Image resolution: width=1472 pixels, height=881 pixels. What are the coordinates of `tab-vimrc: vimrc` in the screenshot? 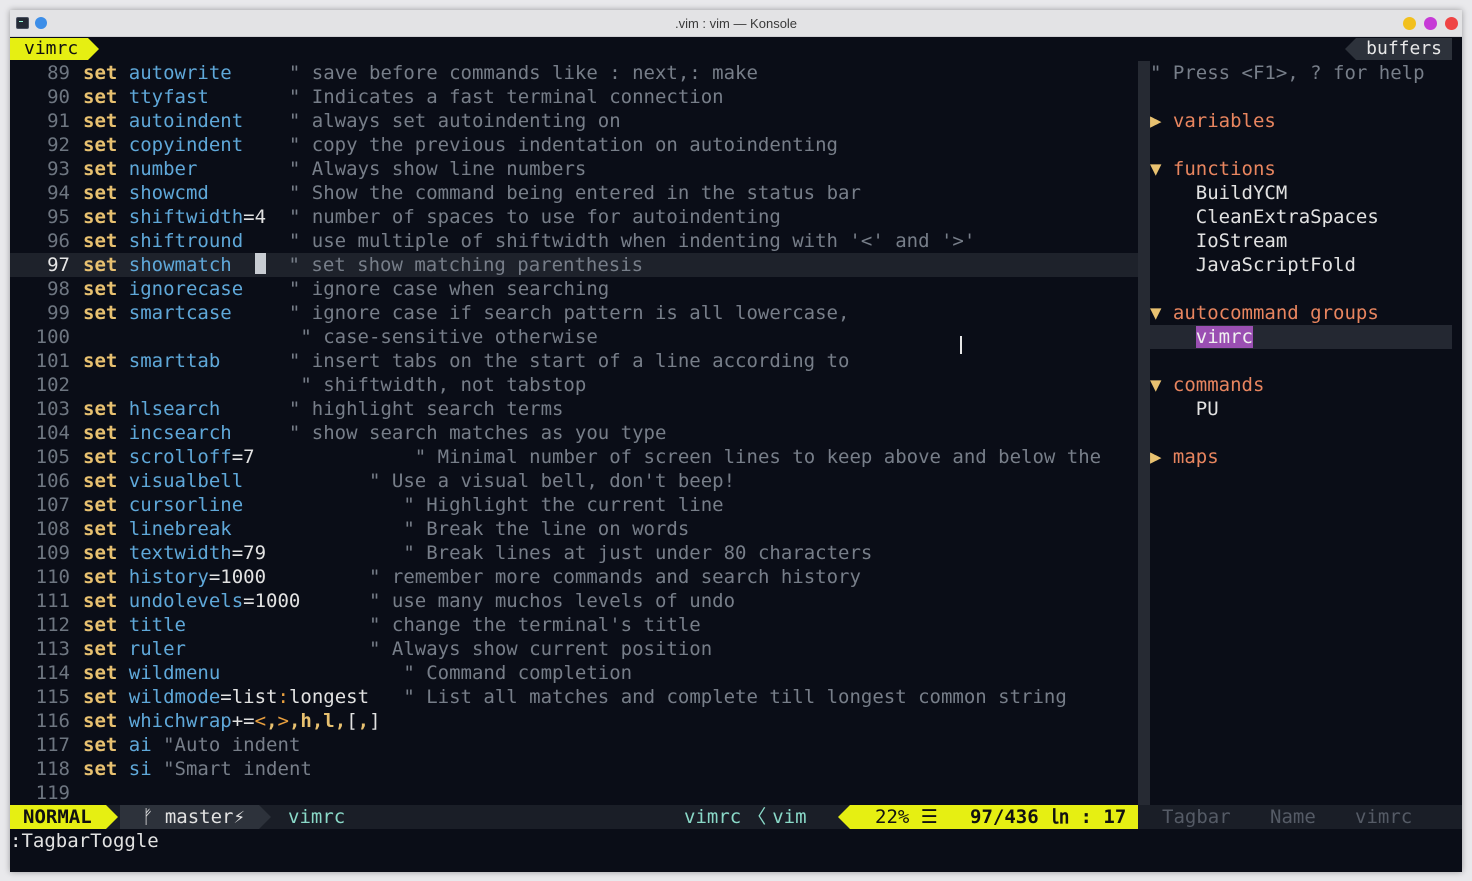 It's located at (55, 49).